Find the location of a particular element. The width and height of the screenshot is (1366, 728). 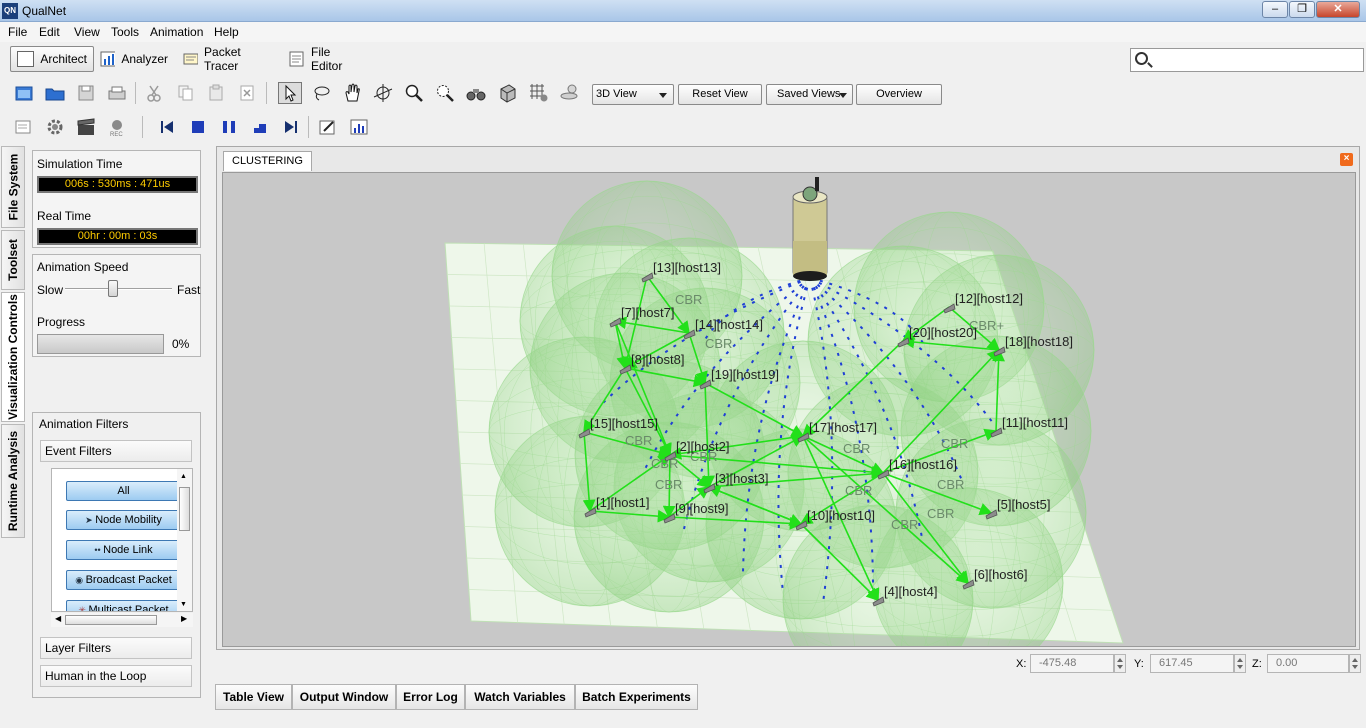

animation-speed-slider is located at coordinates (118, 289).